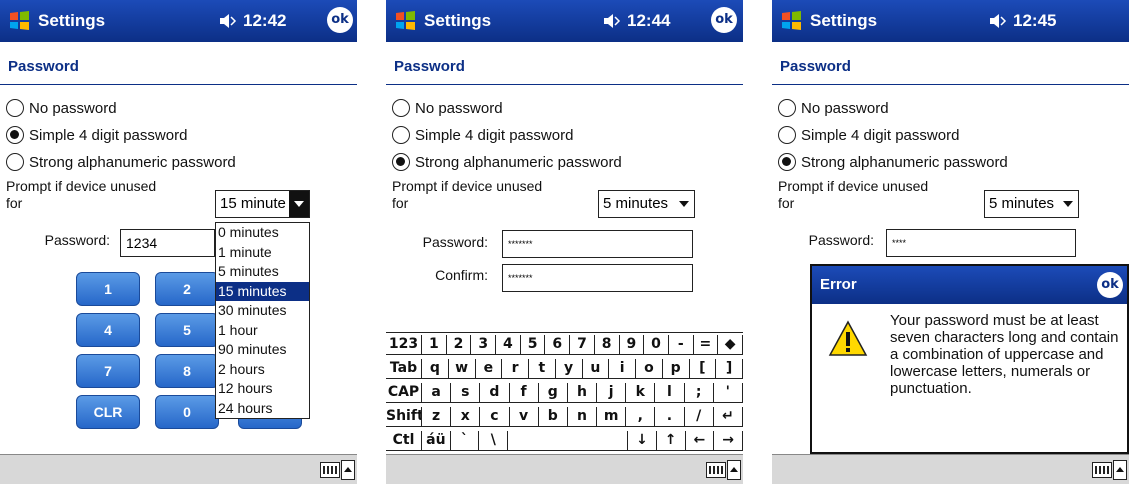 This screenshot has height=484, width=1129. I want to click on key: -, so click(681, 345).